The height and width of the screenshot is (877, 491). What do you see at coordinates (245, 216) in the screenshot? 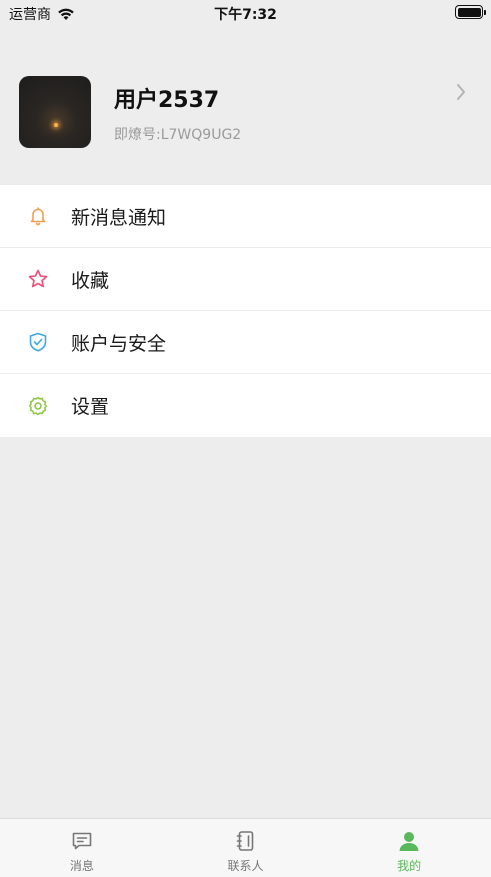
I see `menu-item-notifications: 新消息通知` at bounding box center [245, 216].